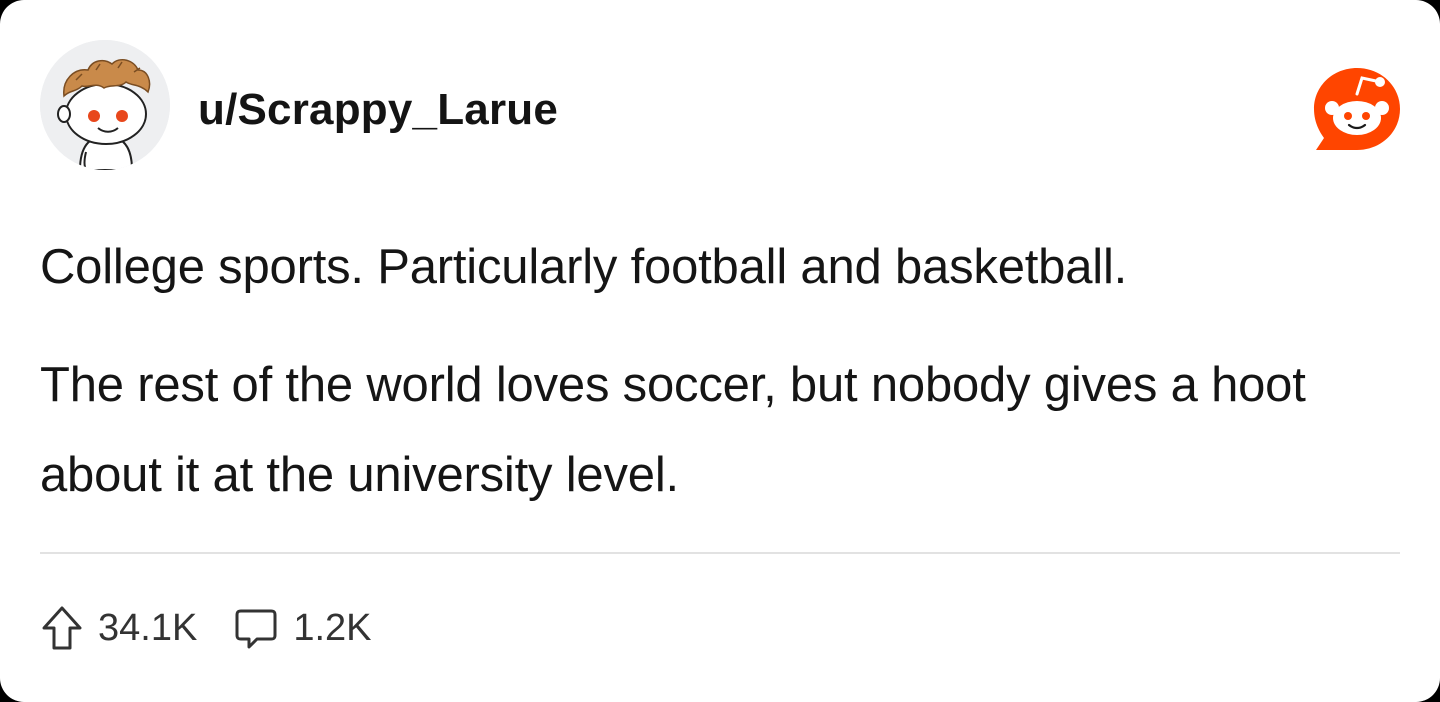  What do you see at coordinates (148, 628) in the screenshot?
I see `upvote-count: 34.1K` at bounding box center [148, 628].